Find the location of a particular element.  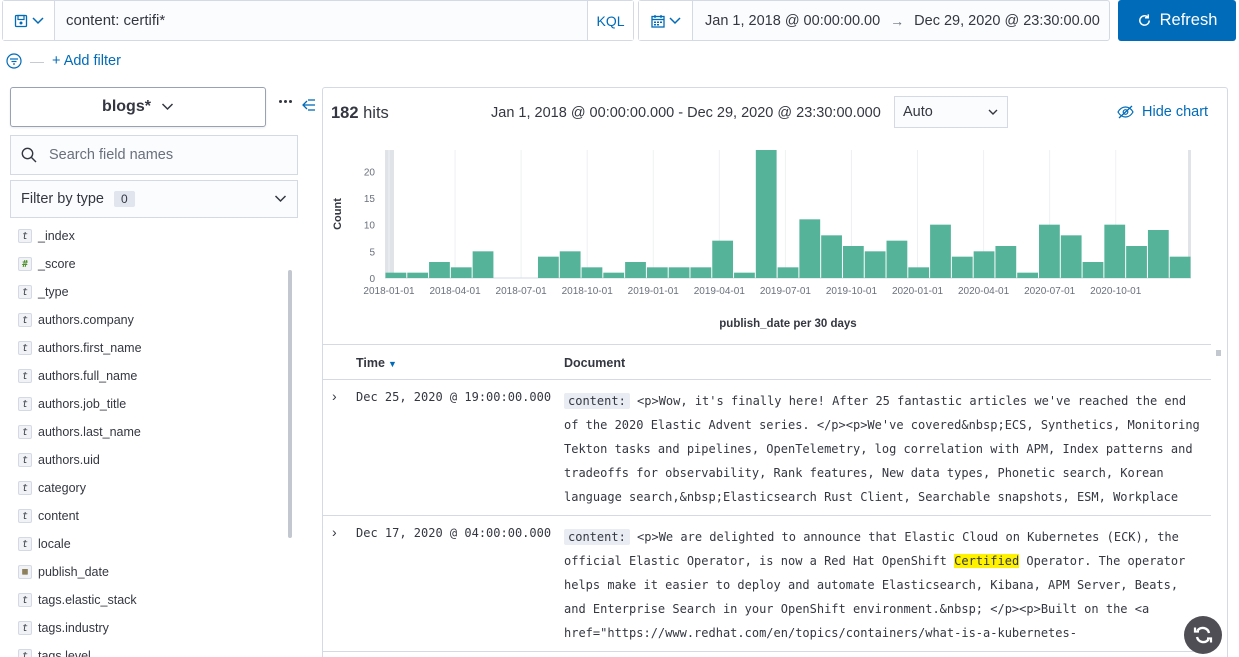

end-date: Dec 29, 2020 @ 23:30:00.00 is located at coordinates (1007, 21).